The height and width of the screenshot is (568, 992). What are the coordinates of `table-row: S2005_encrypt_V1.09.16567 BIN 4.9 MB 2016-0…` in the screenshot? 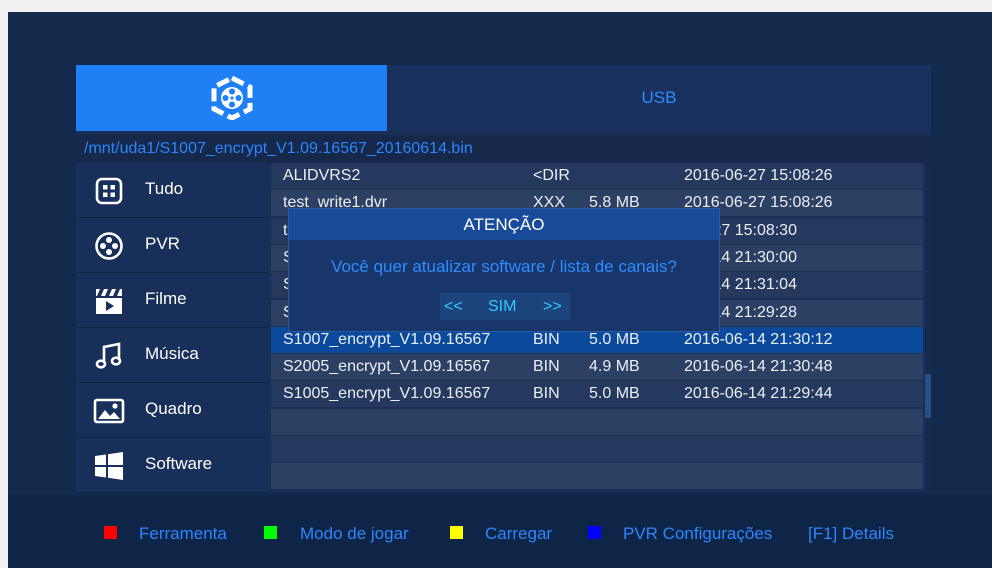 It's located at (597, 367).